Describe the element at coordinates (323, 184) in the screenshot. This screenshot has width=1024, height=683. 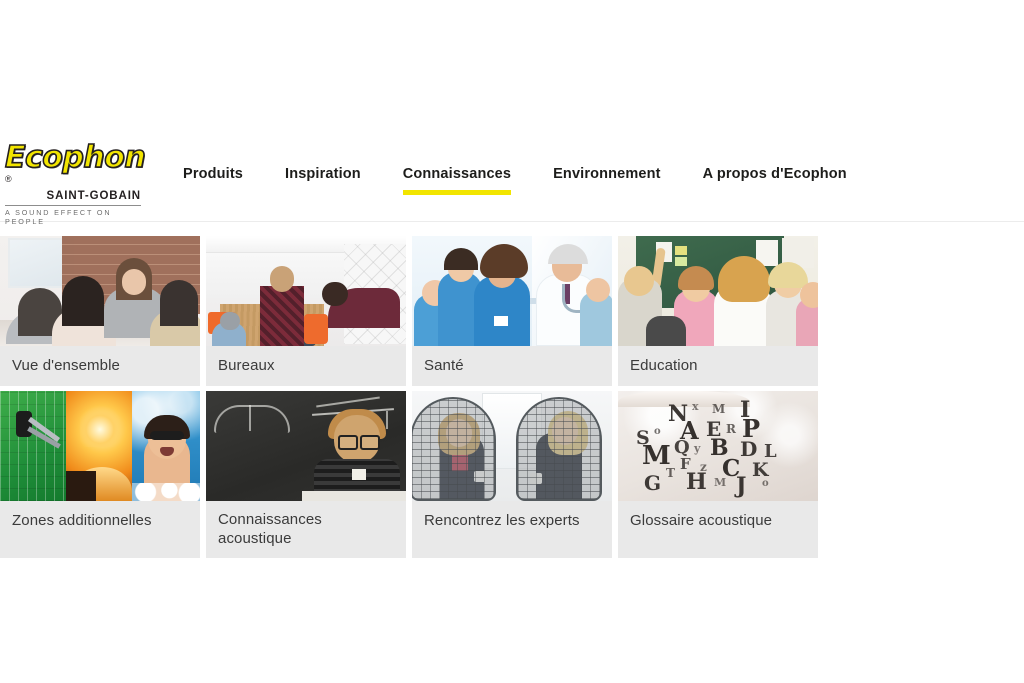
I see `nav-item-inspiration: Inspiration` at that location.